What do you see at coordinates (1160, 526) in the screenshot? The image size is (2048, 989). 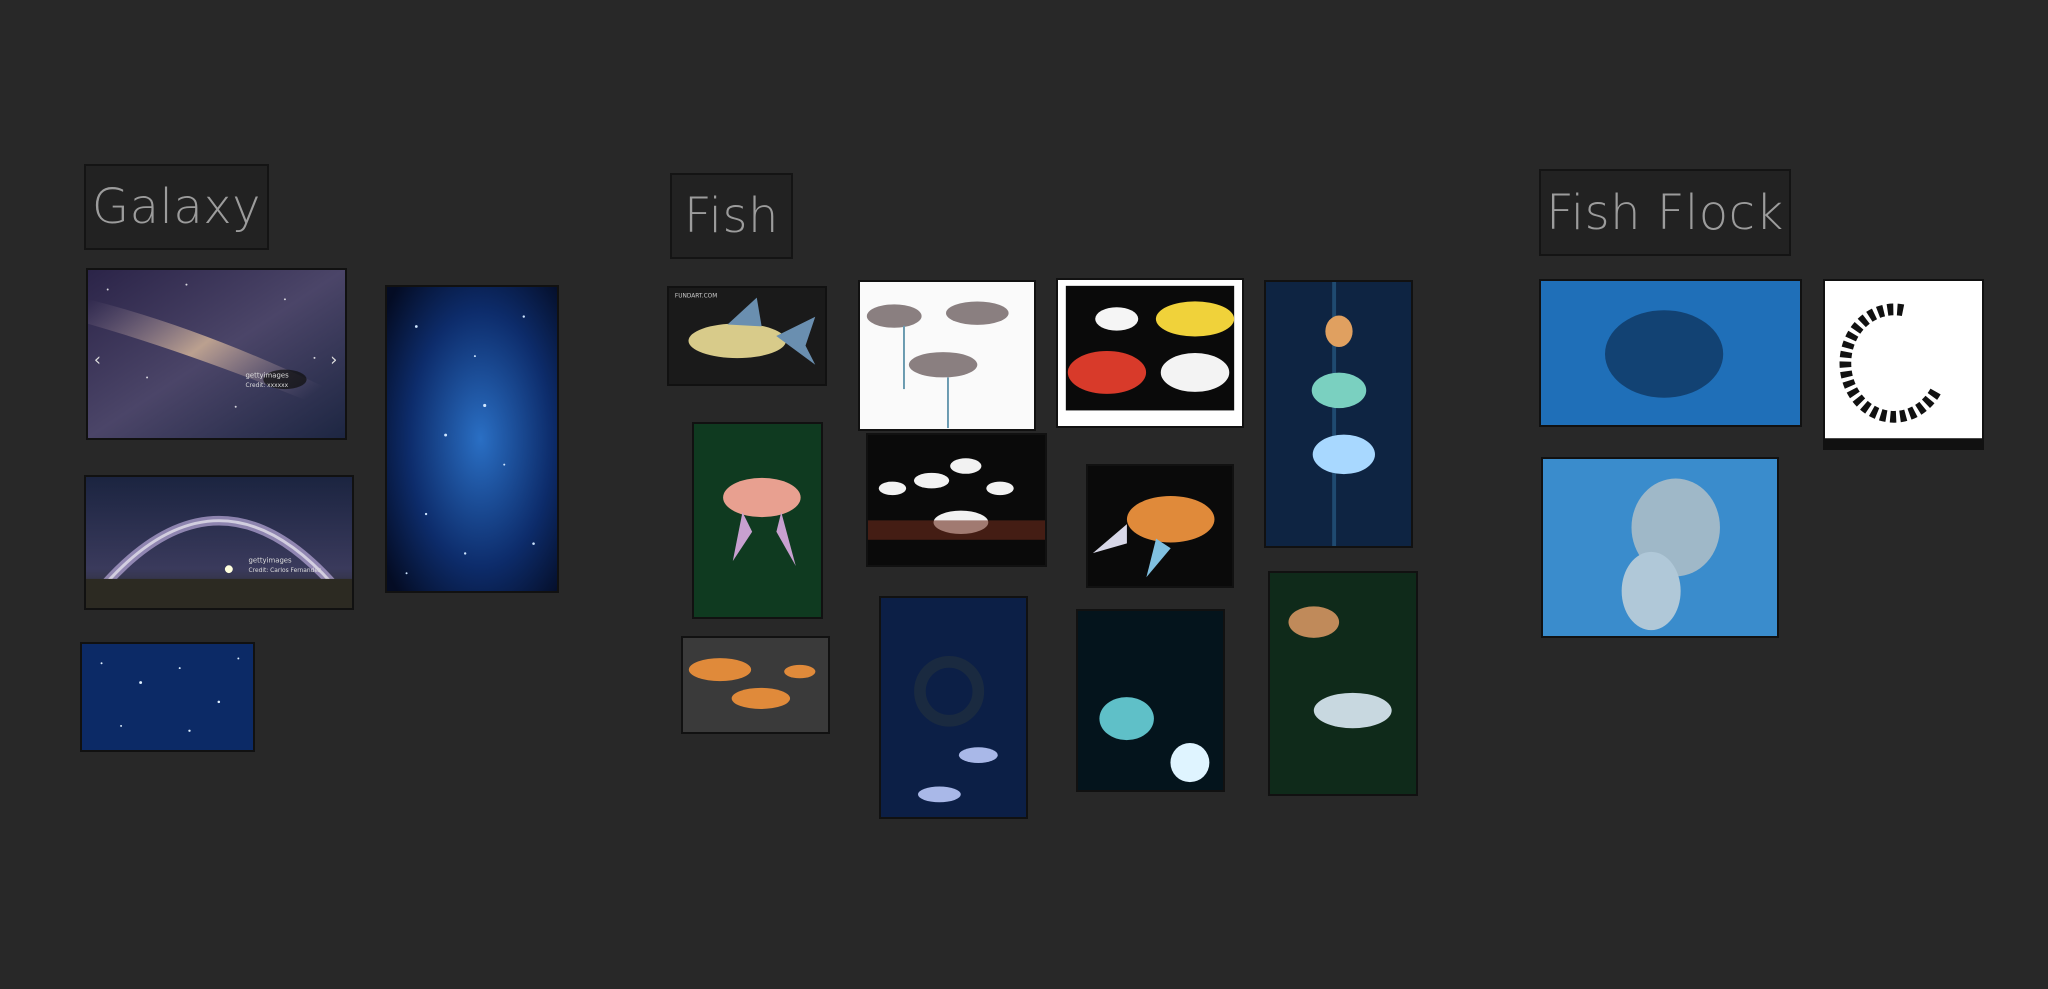 I see `fish-orange-koi-card` at bounding box center [1160, 526].